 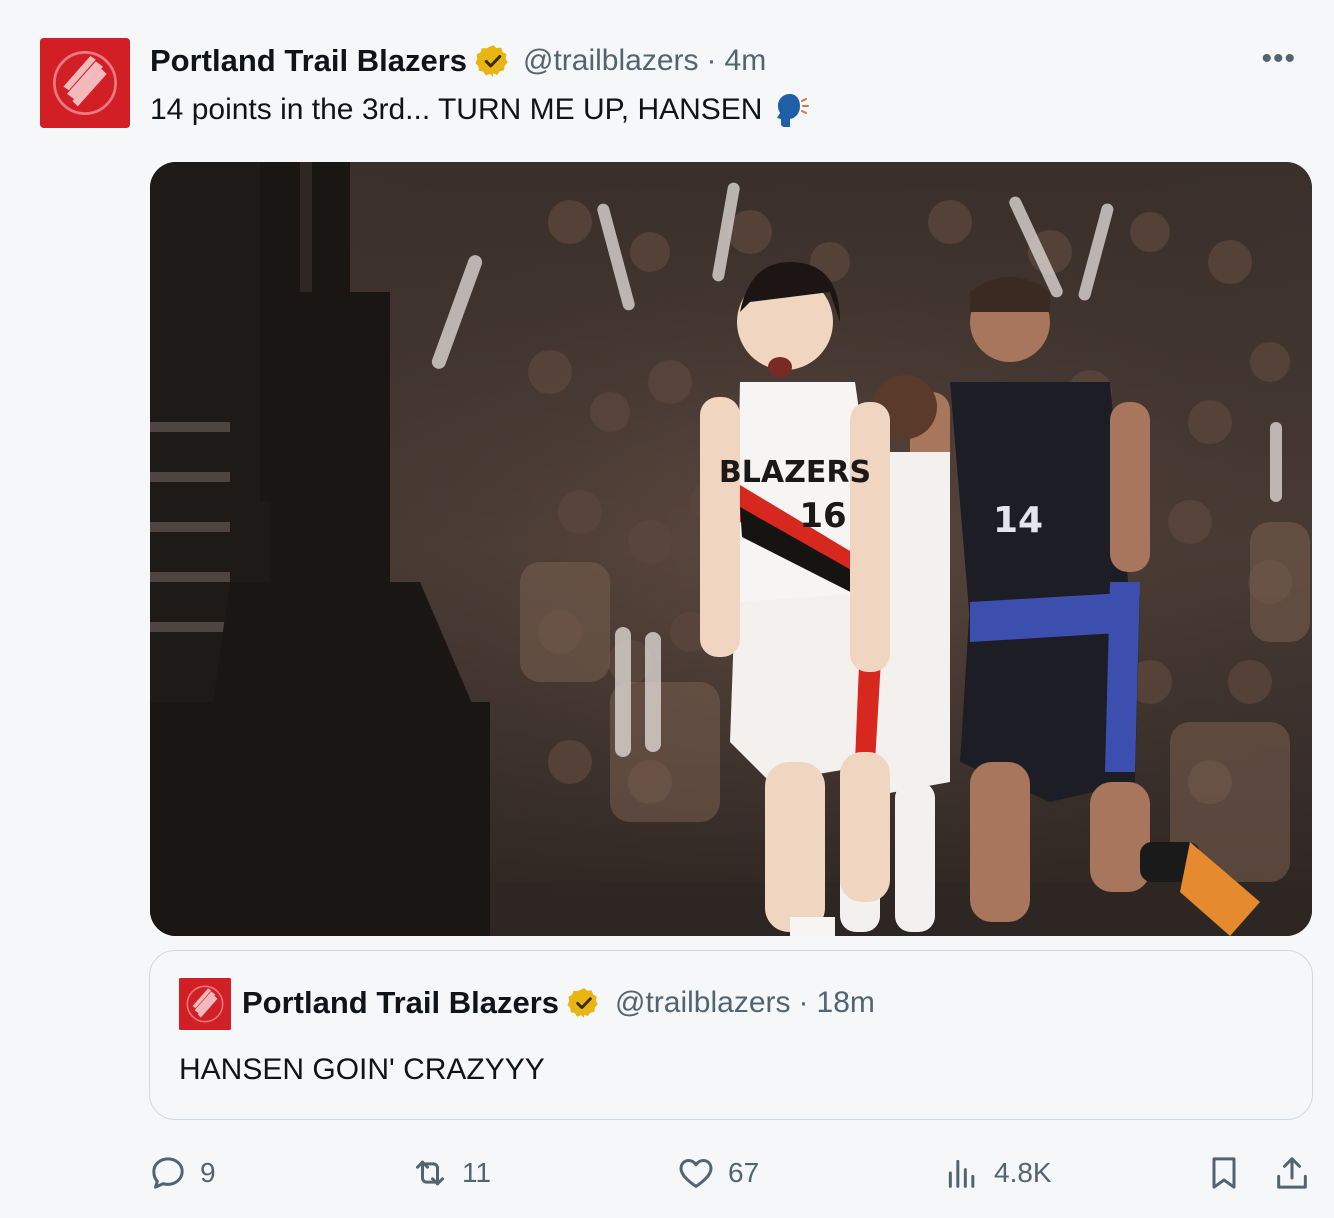 What do you see at coordinates (362, 1069) in the screenshot?
I see `quoted-tweet-text: HANSEN GOIN' CRAZYYY` at bounding box center [362, 1069].